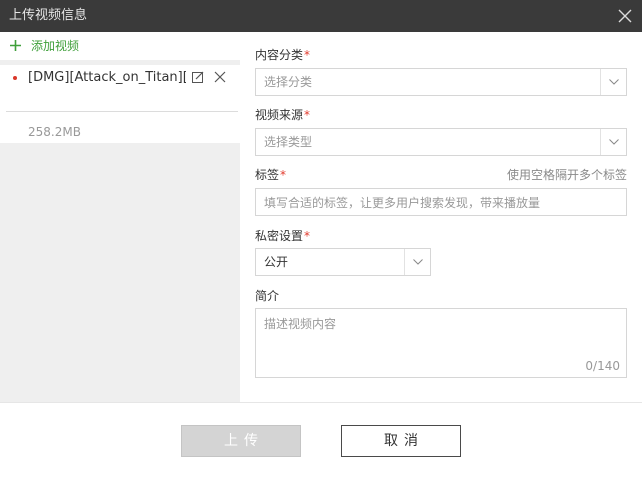 This screenshot has width=642, height=479. I want to click on intro-label: 简介, so click(267, 296).